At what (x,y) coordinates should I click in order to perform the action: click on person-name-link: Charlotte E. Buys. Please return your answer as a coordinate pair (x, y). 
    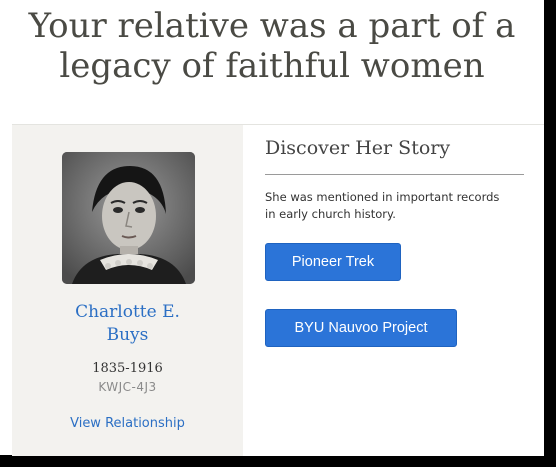
    Looking at the image, I should click on (127, 324).